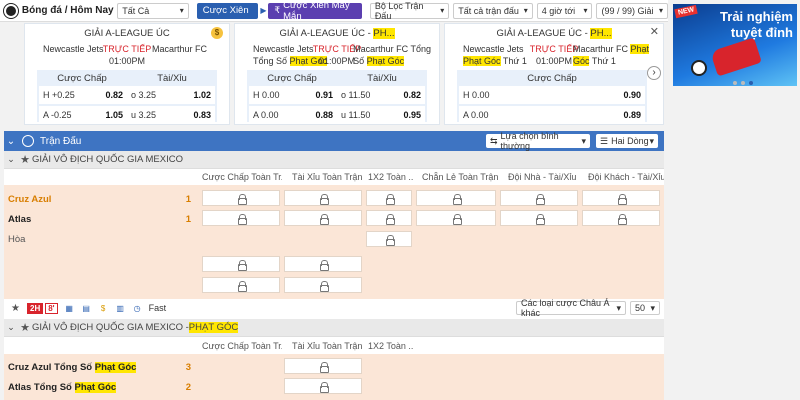 The height and width of the screenshot is (400, 800). Describe the element at coordinates (392, 55) in the screenshot. I see `away-team: Macarthur FC Tổng Số Phạt Góc` at that location.